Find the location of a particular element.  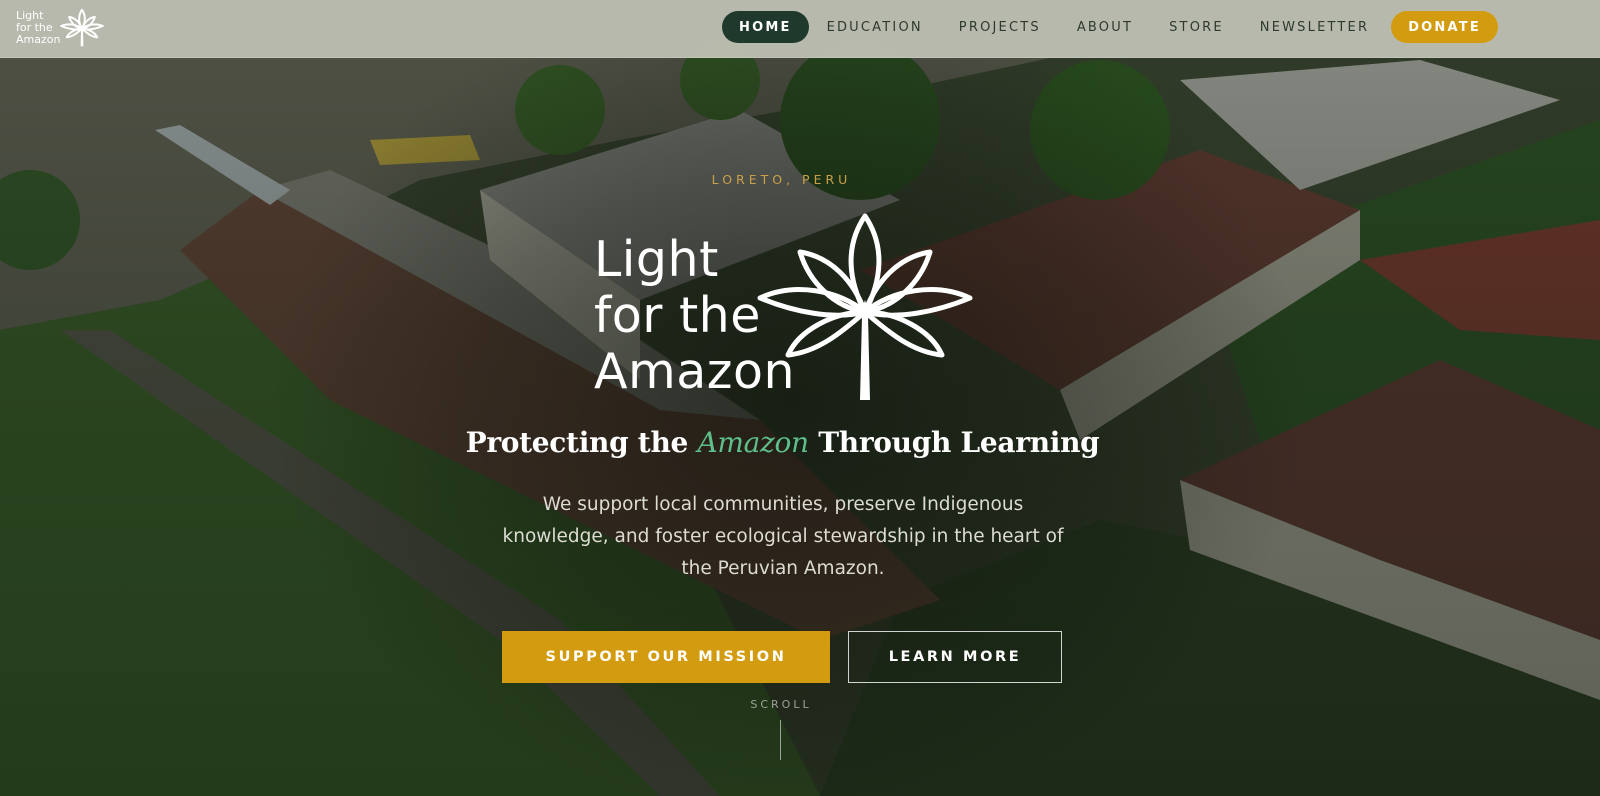

headline-part: Protecting the is located at coordinates (581, 442).